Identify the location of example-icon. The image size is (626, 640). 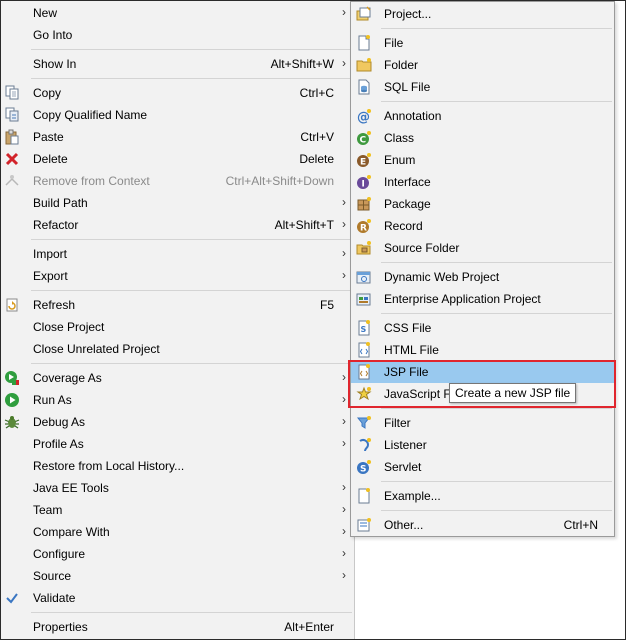
(364, 496).